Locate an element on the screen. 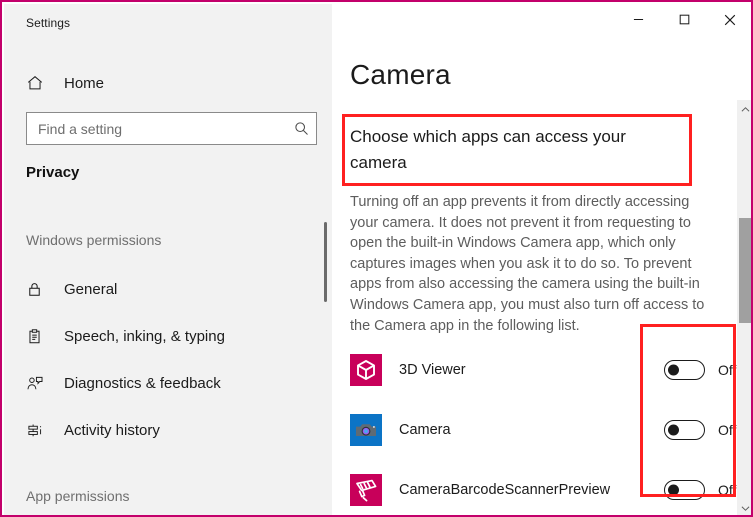 This screenshot has height=517, width=753. maximize-button is located at coordinates (684, 19).